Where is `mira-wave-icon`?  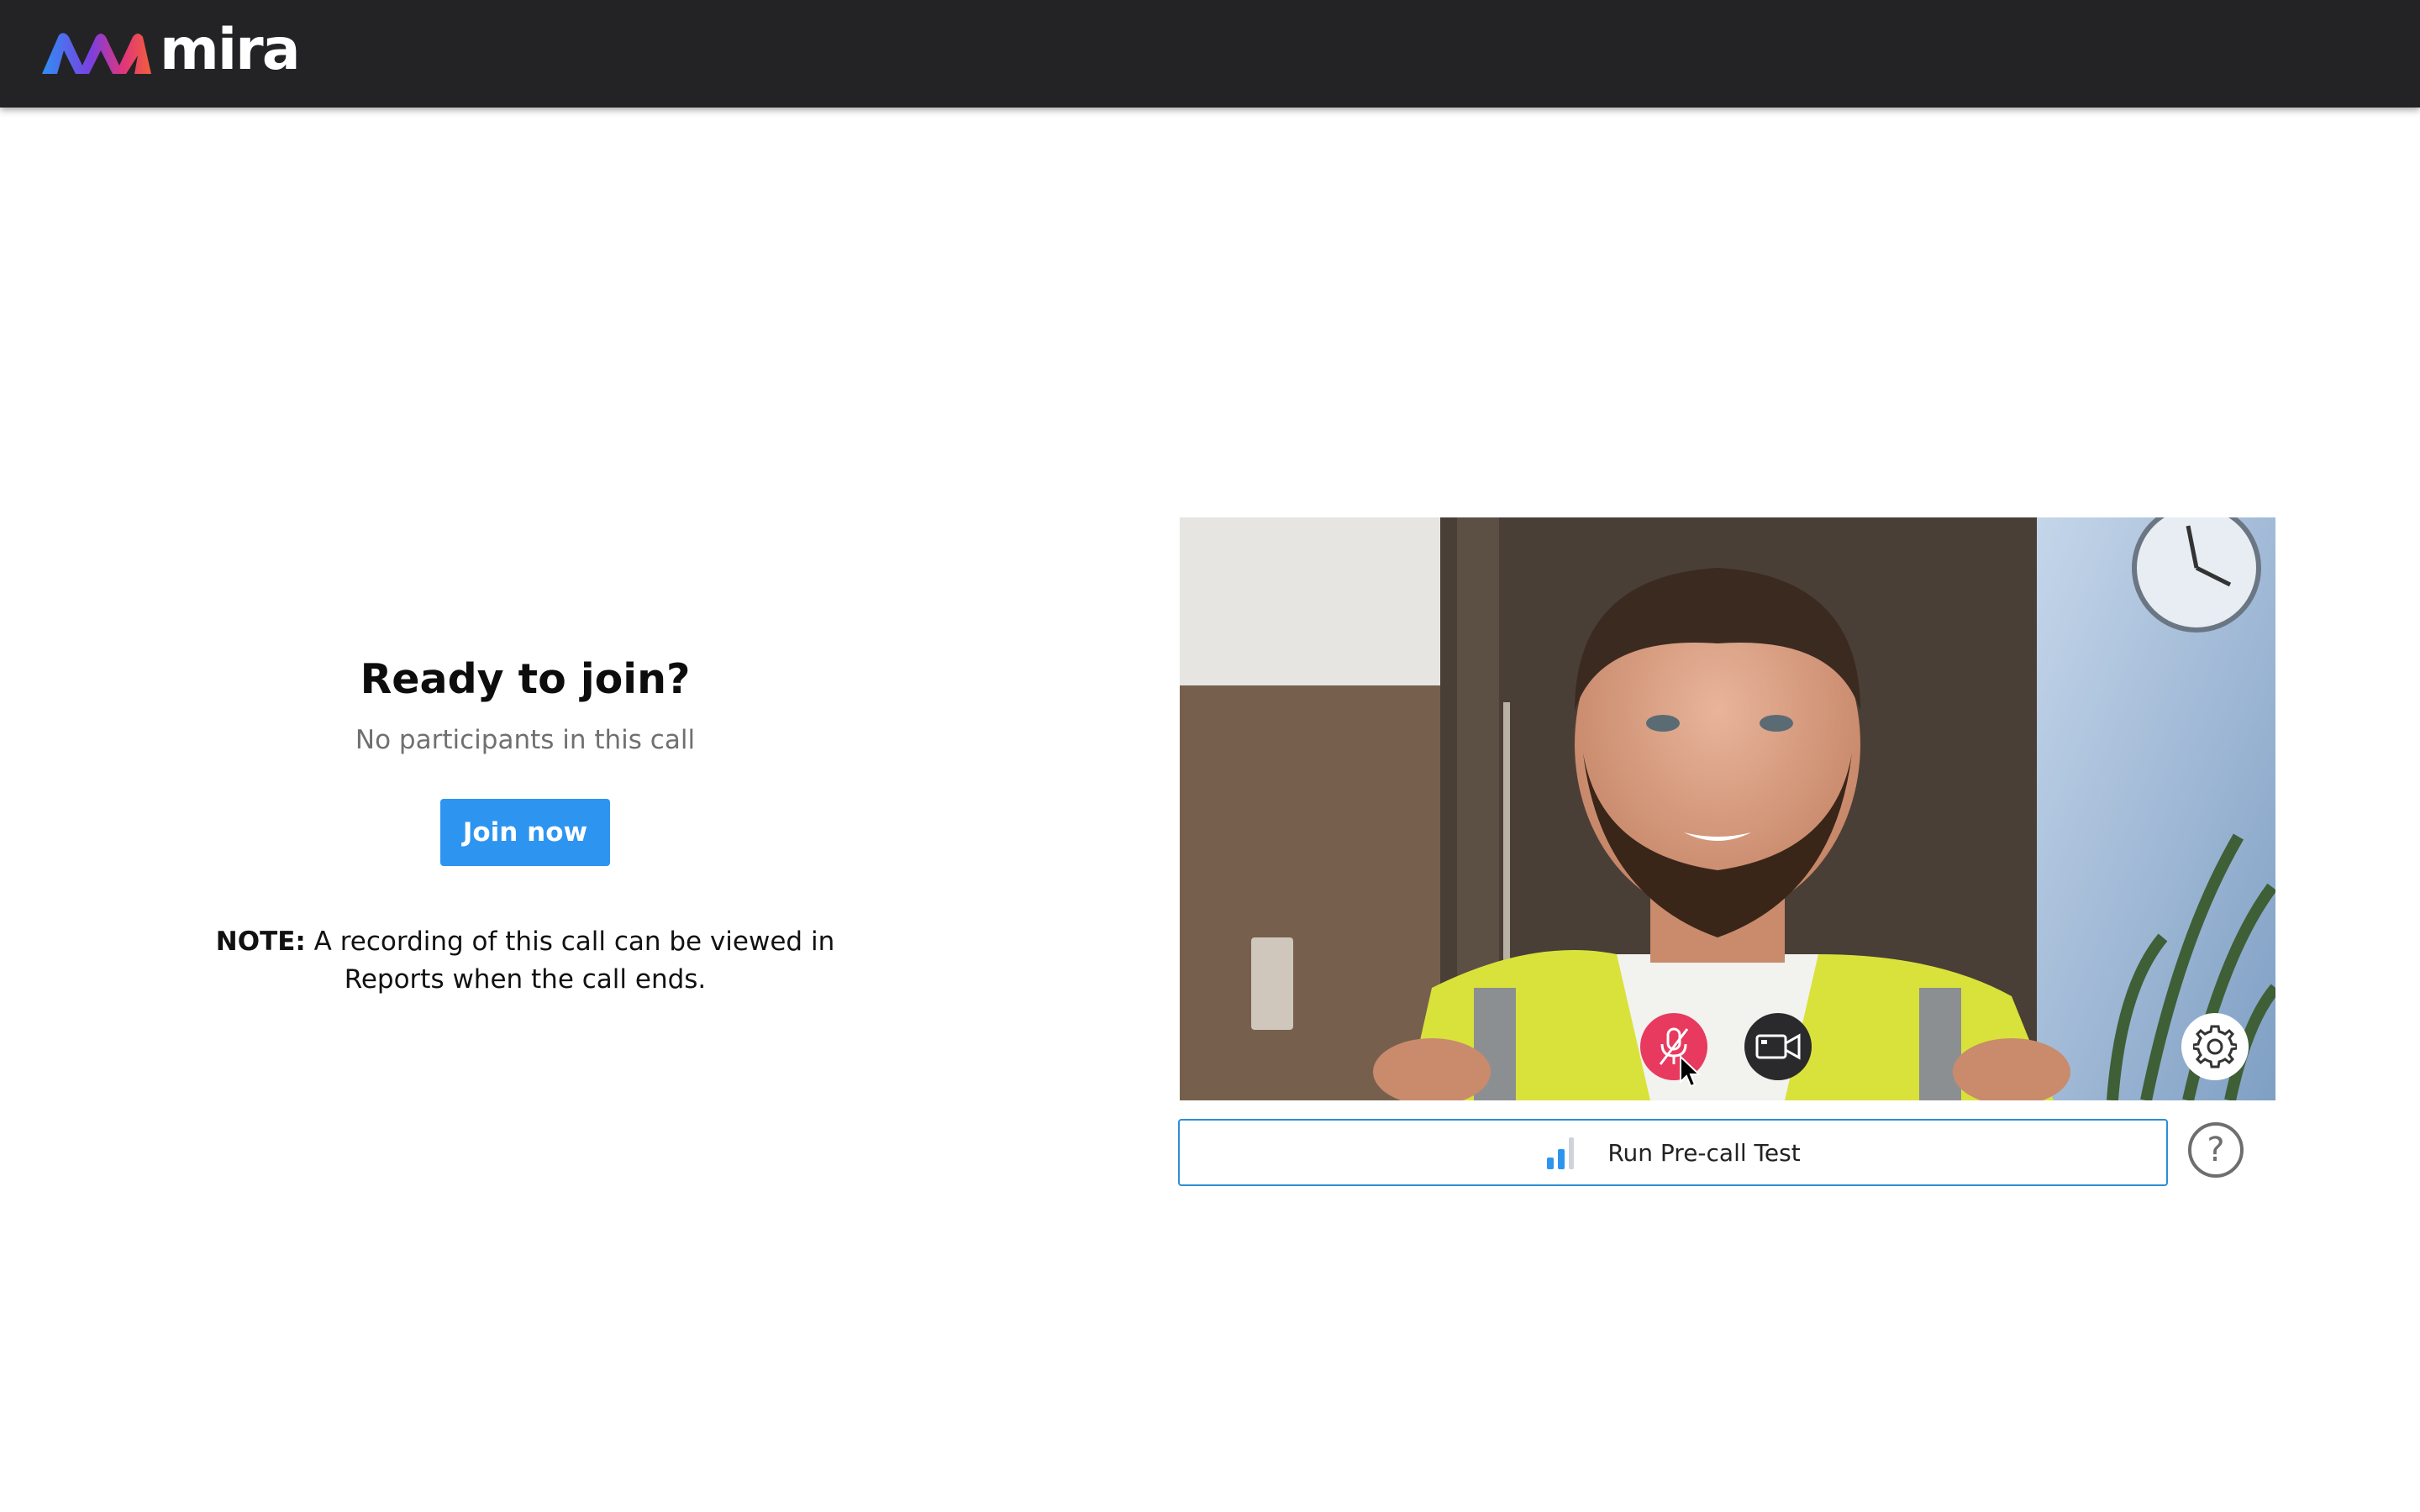
mira-wave-icon is located at coordinates (96, 53).